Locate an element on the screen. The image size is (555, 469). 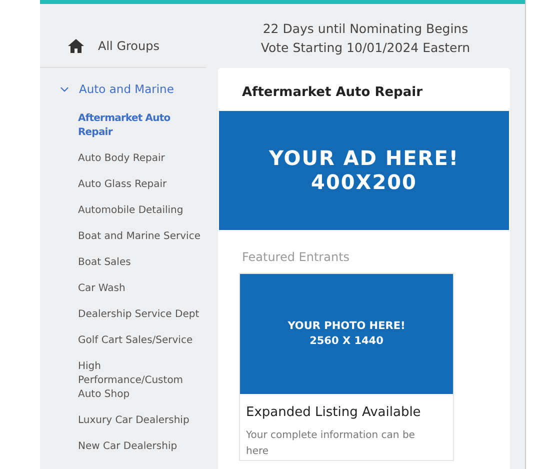
all-groups-link: All Groups is located at coordinates (114, 46).